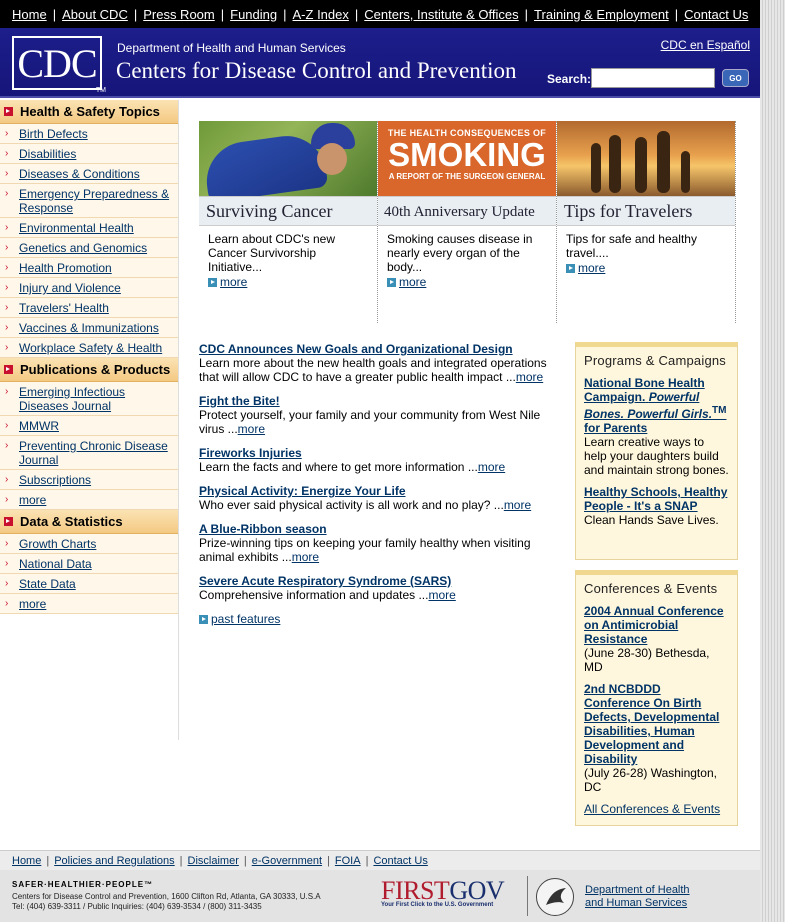 The image size is (785, 922). I want to click on search-label: Search:, so click(569, 79).